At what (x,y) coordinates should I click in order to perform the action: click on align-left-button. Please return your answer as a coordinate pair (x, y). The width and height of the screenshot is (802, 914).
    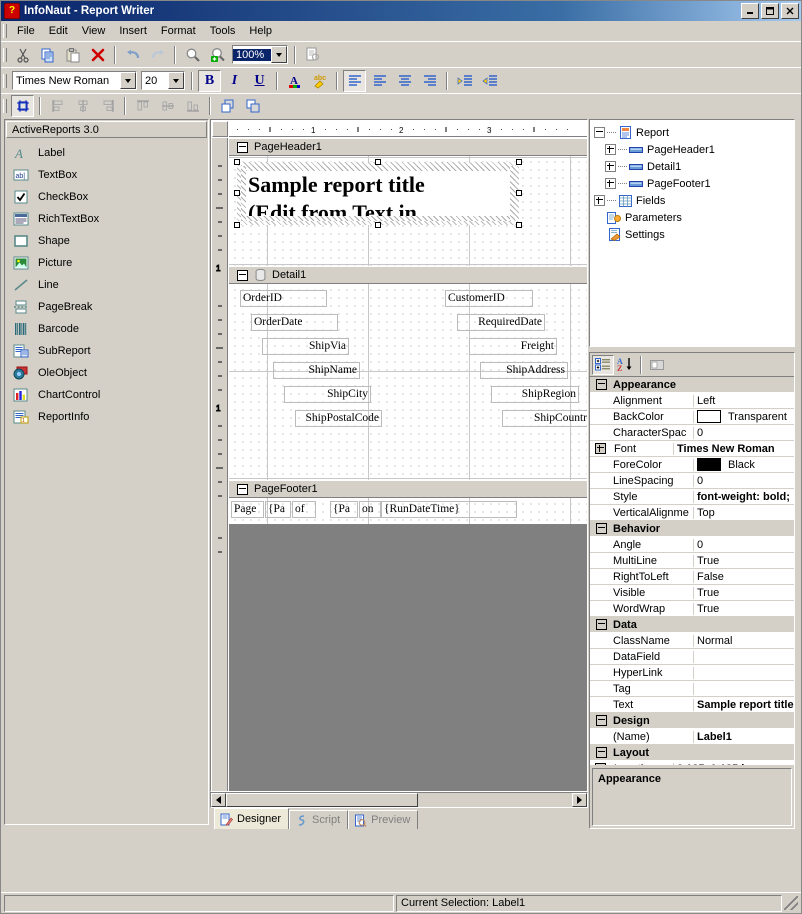
    Looking at the image, I should click on (379, 81).